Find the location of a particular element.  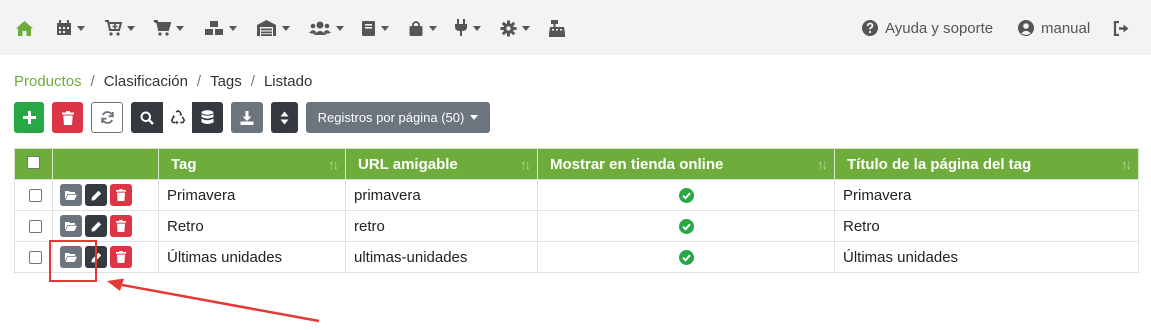

pencil-icon is located at coordinates (96, 226).